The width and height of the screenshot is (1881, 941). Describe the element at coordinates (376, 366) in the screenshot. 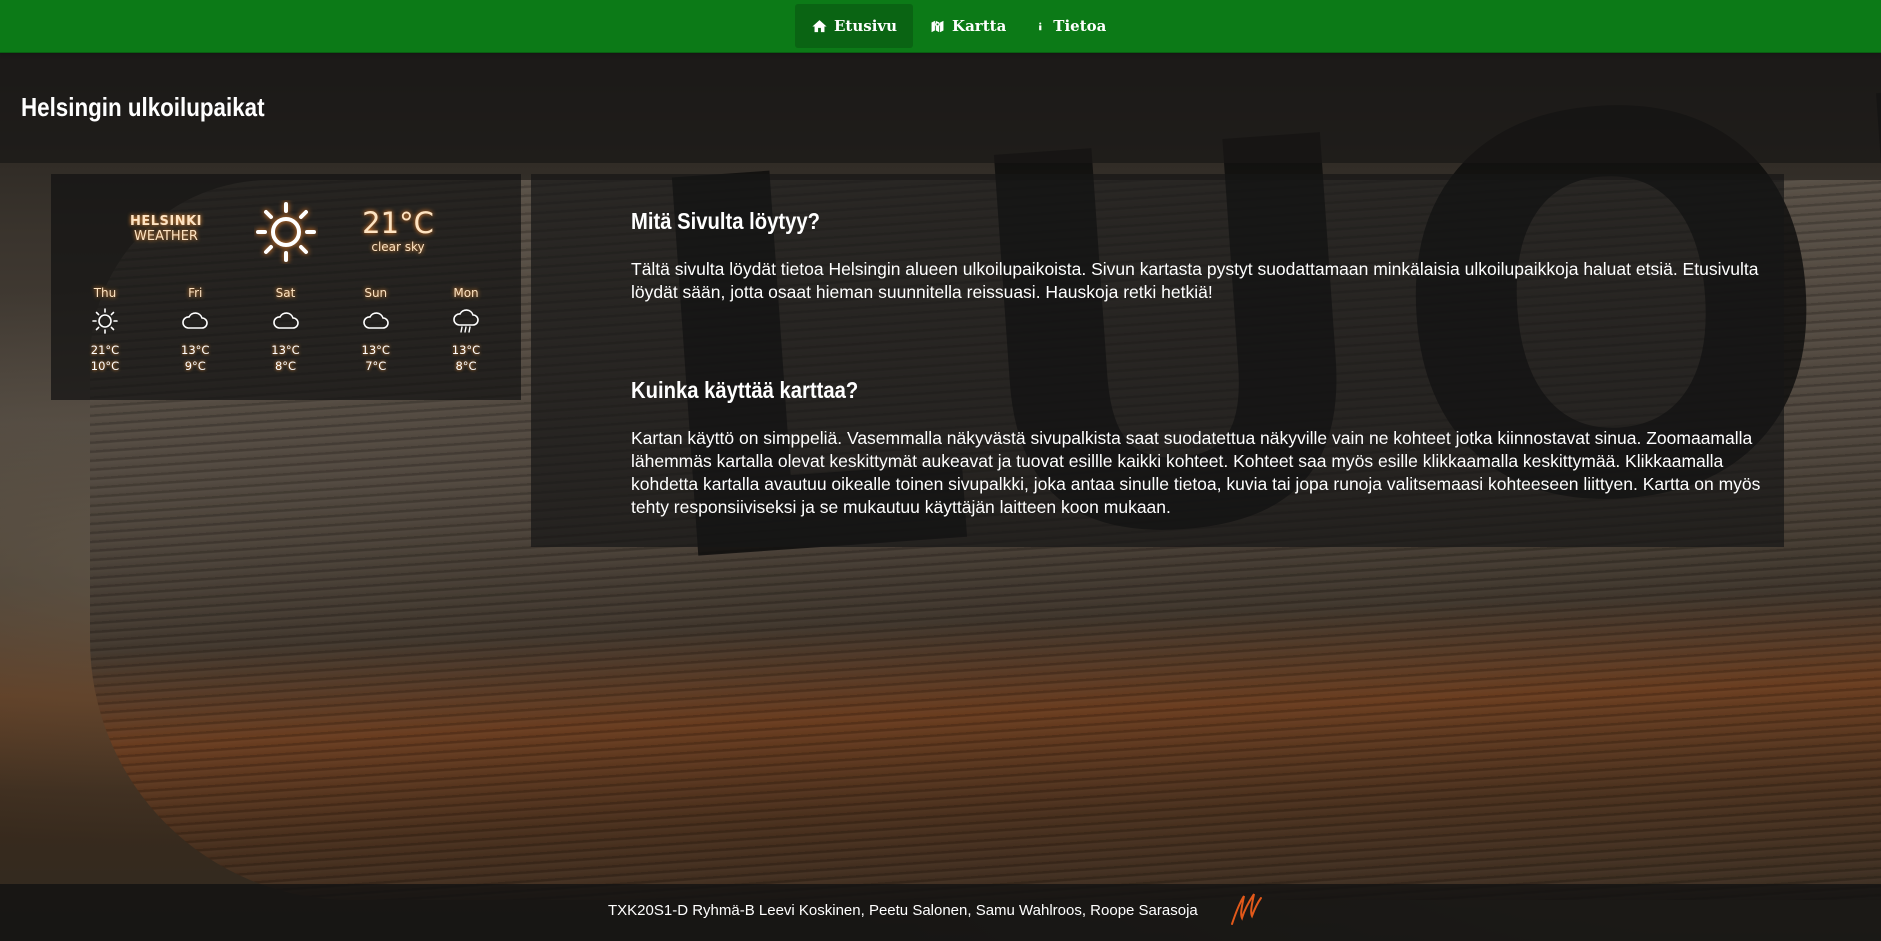

I see `forecast-low: 7°C` at that location.